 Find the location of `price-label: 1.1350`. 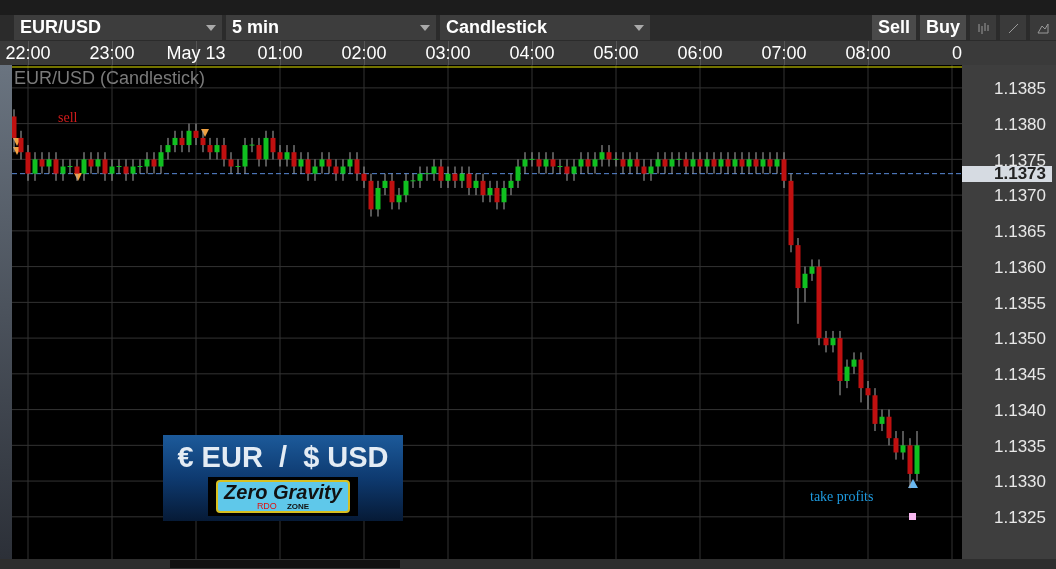

price-label: 1.1350 is located at coordinates (1020, 338).